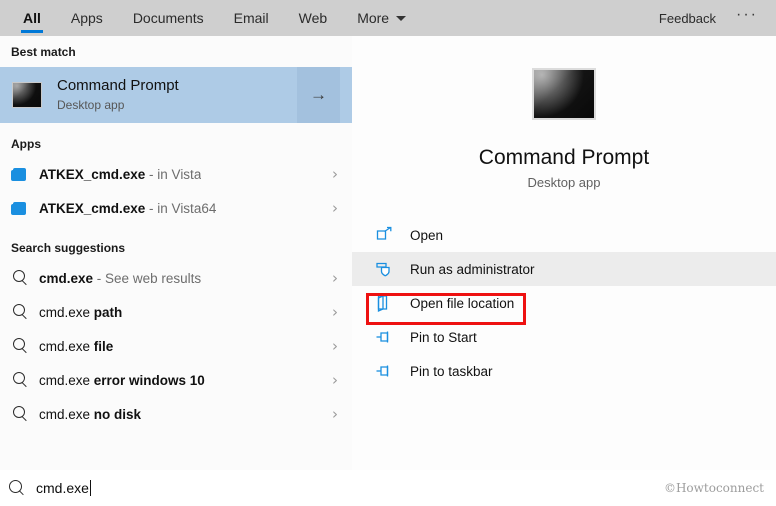  I want to click on suggestion-prefix-4: cmd.exe, so click(66, 414).